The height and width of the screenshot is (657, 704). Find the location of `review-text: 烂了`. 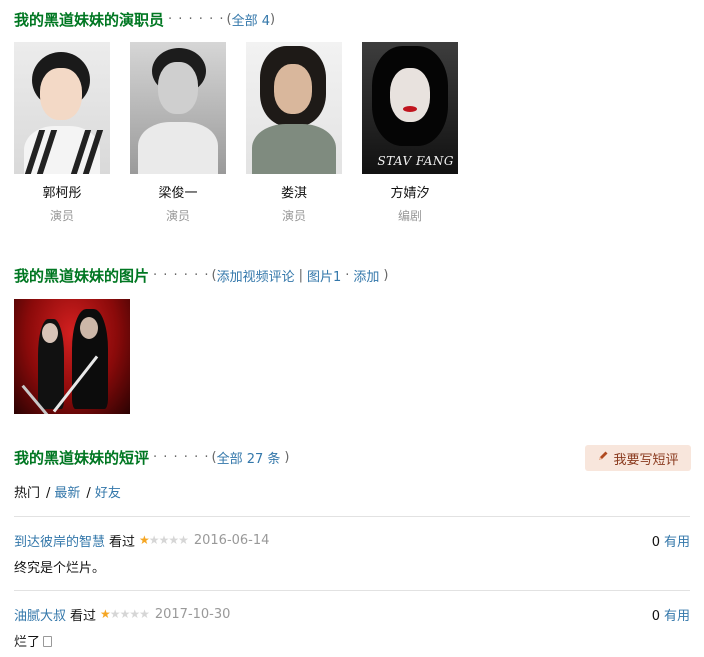

review-text: 烂了 is located at coordinates (27, 642).